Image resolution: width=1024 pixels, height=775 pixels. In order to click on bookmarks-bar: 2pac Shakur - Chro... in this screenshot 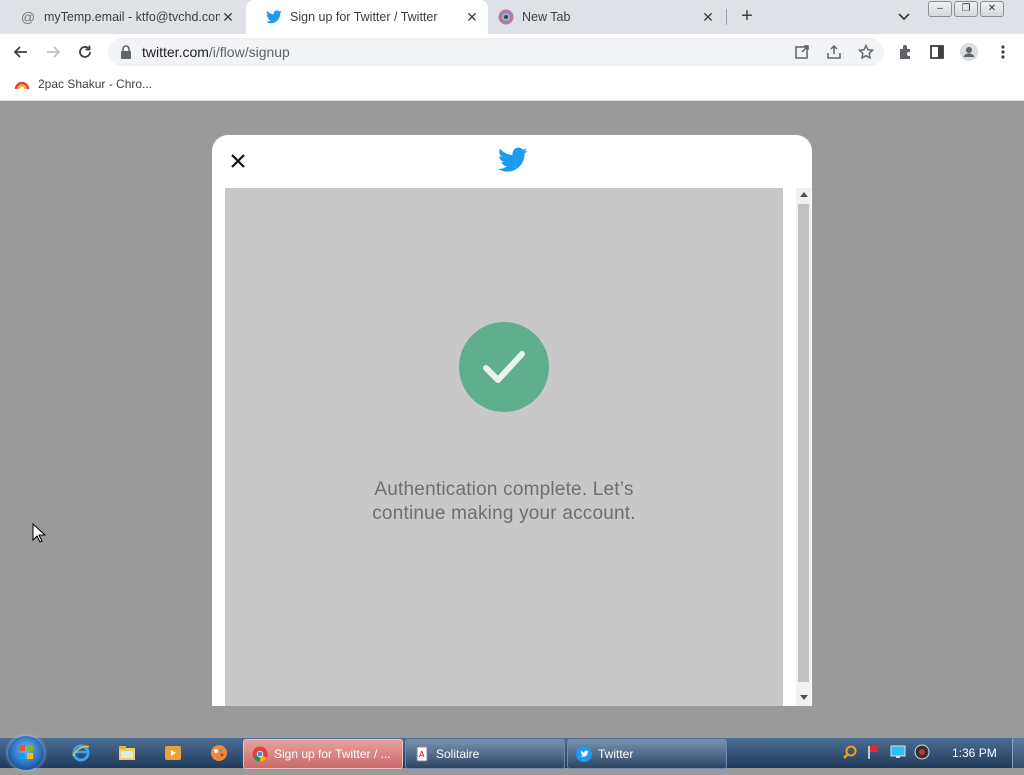, I will do `click(512, 85)`.